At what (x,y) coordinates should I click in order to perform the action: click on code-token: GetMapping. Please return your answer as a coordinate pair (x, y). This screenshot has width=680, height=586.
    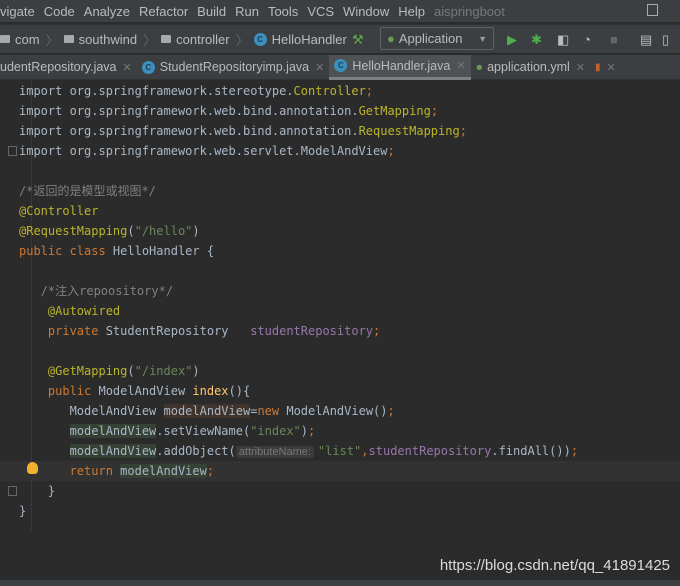
    Looking at the image, I should click on (394, 111).